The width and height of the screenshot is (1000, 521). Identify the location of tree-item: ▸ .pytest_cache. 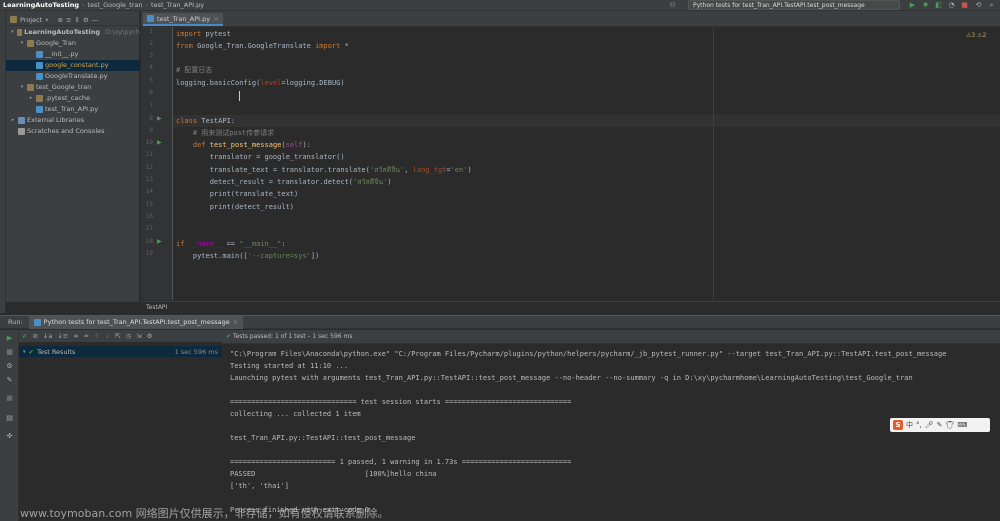
(73, 98).